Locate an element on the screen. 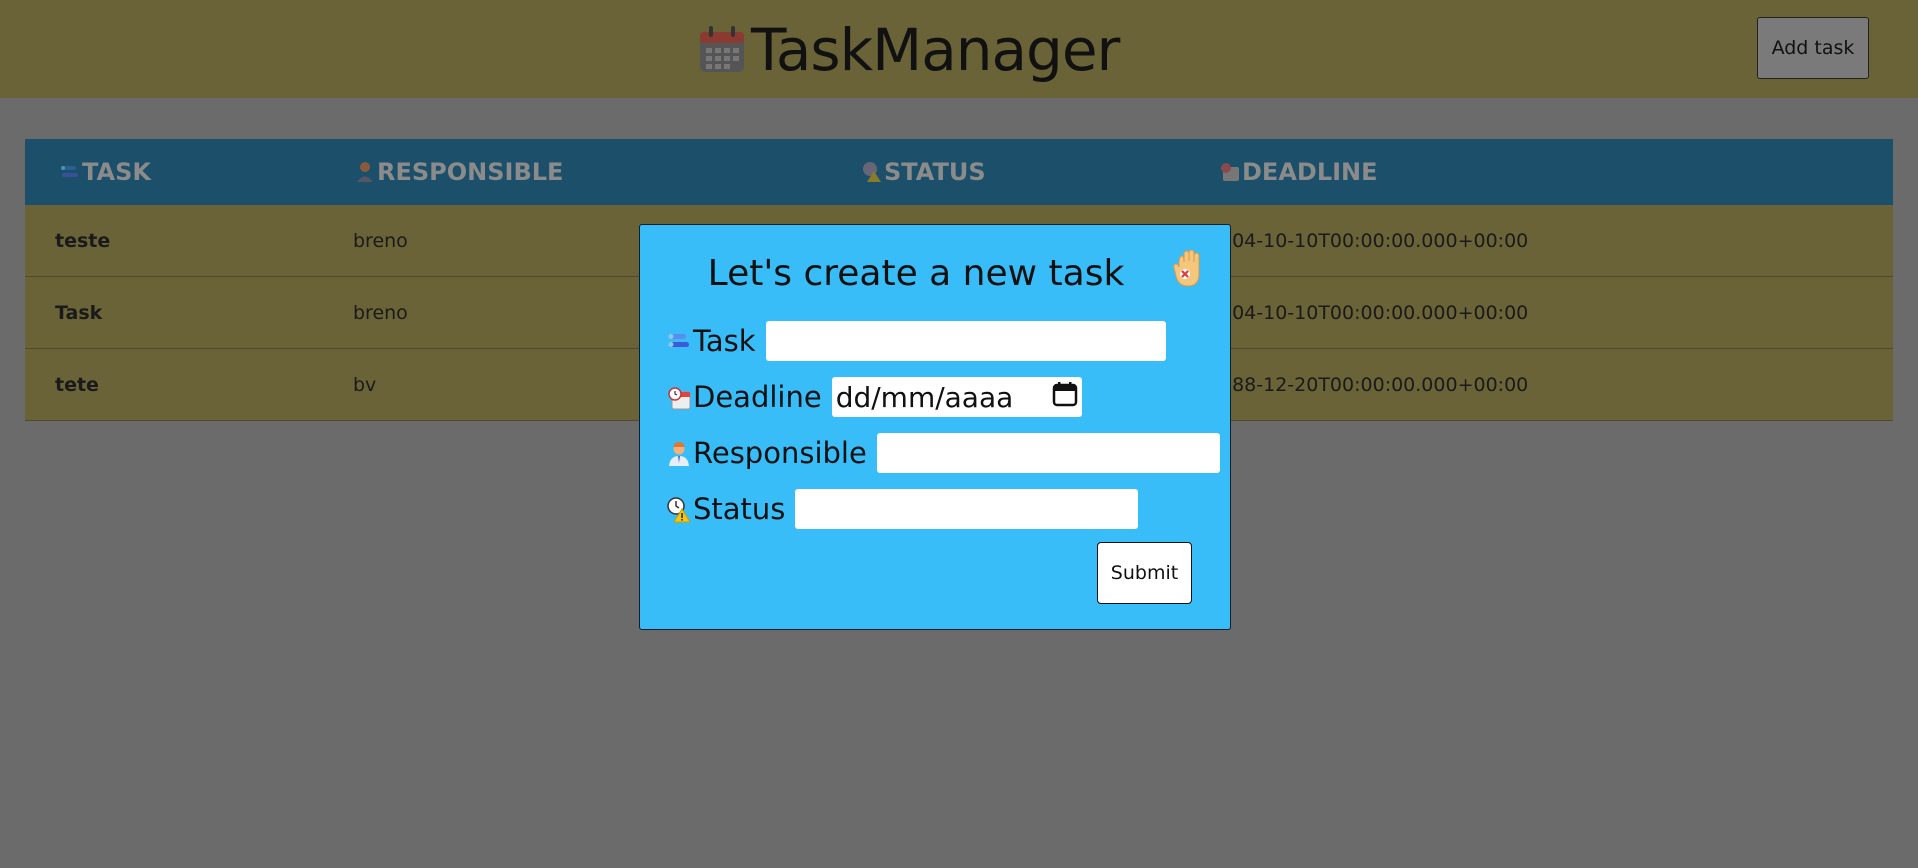 This screenshot has width=1918, height=868. add-task-button: Add task is located at coordinates (1813, 48).